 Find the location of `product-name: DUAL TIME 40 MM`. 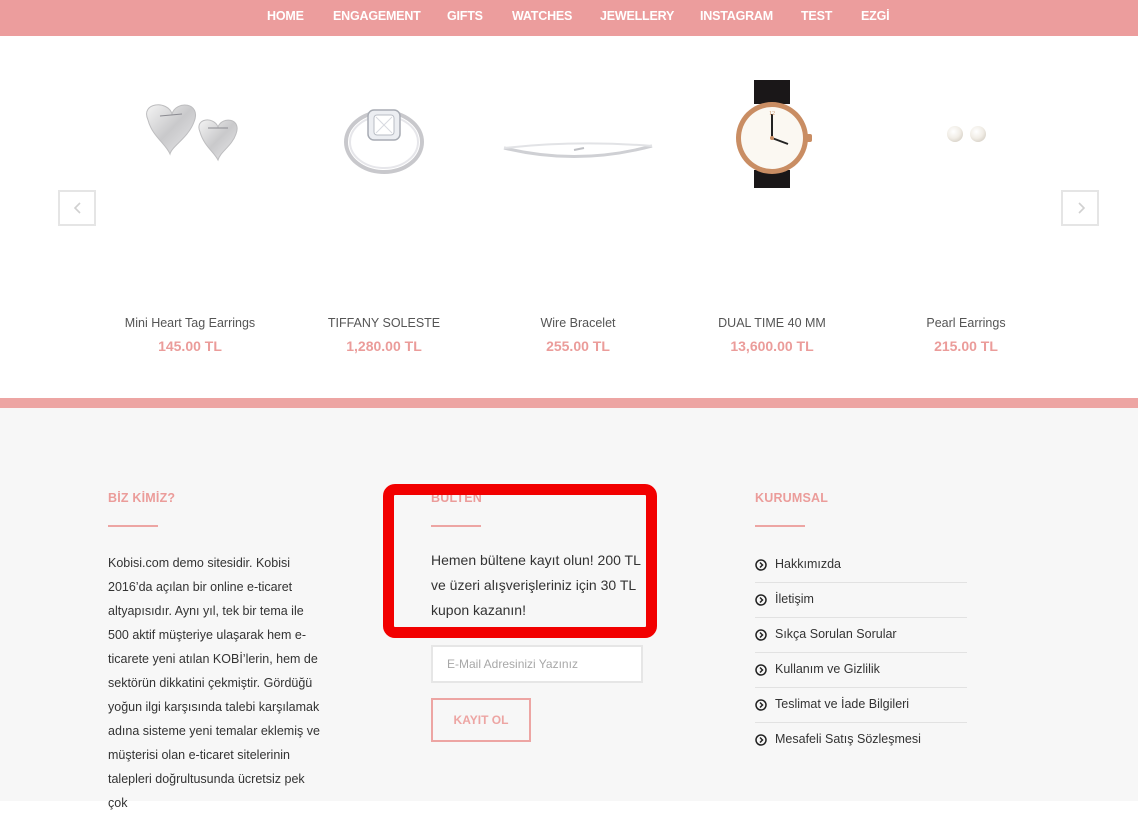

product-name: DUAL TIME 40 MM is located at coordinates (772, 323).